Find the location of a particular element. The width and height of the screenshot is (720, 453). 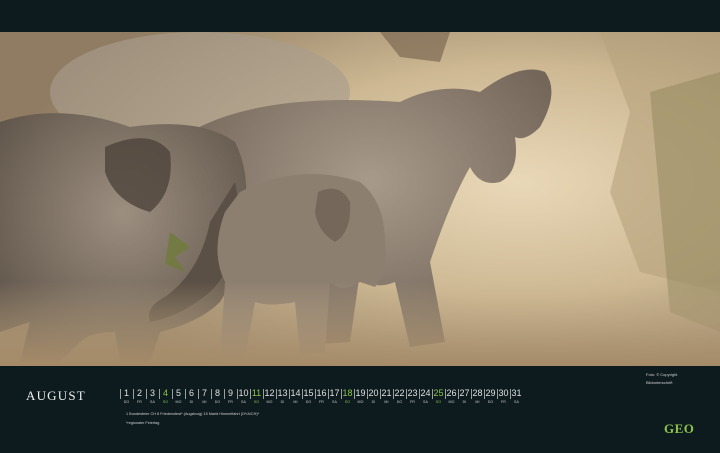

day-cell: 30 FR is located at coordinates (503, 396).